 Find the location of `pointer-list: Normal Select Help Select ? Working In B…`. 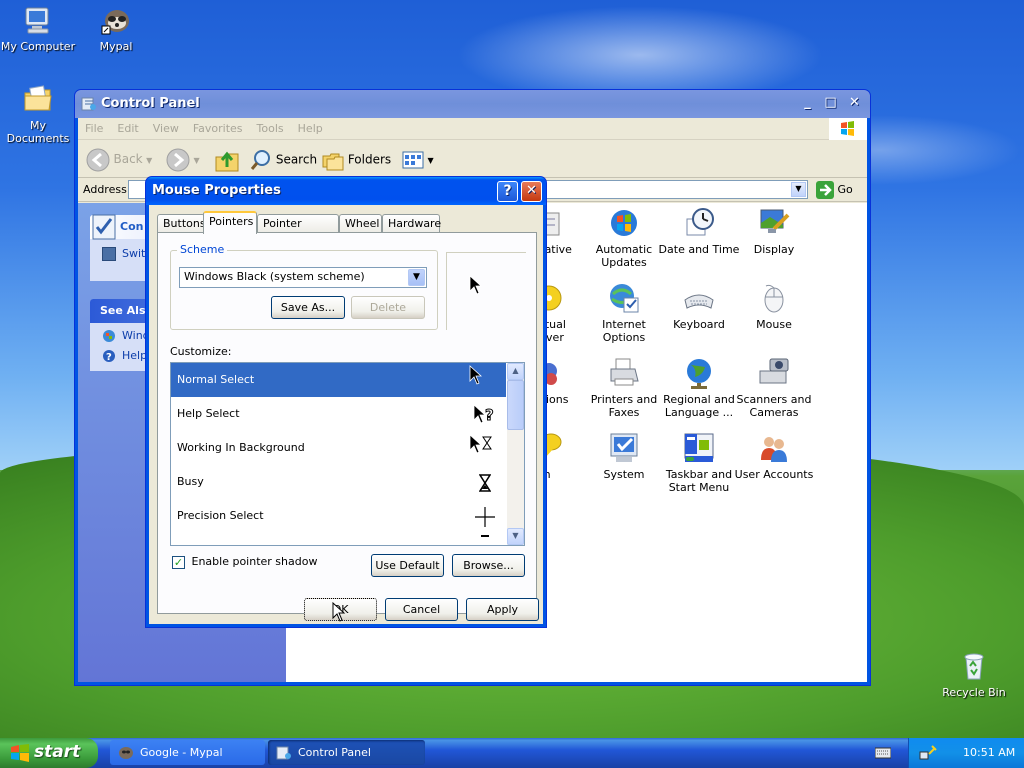

pointer-list: Normal Select Help Select ? Working In B… is located at coordinates (347, 454).